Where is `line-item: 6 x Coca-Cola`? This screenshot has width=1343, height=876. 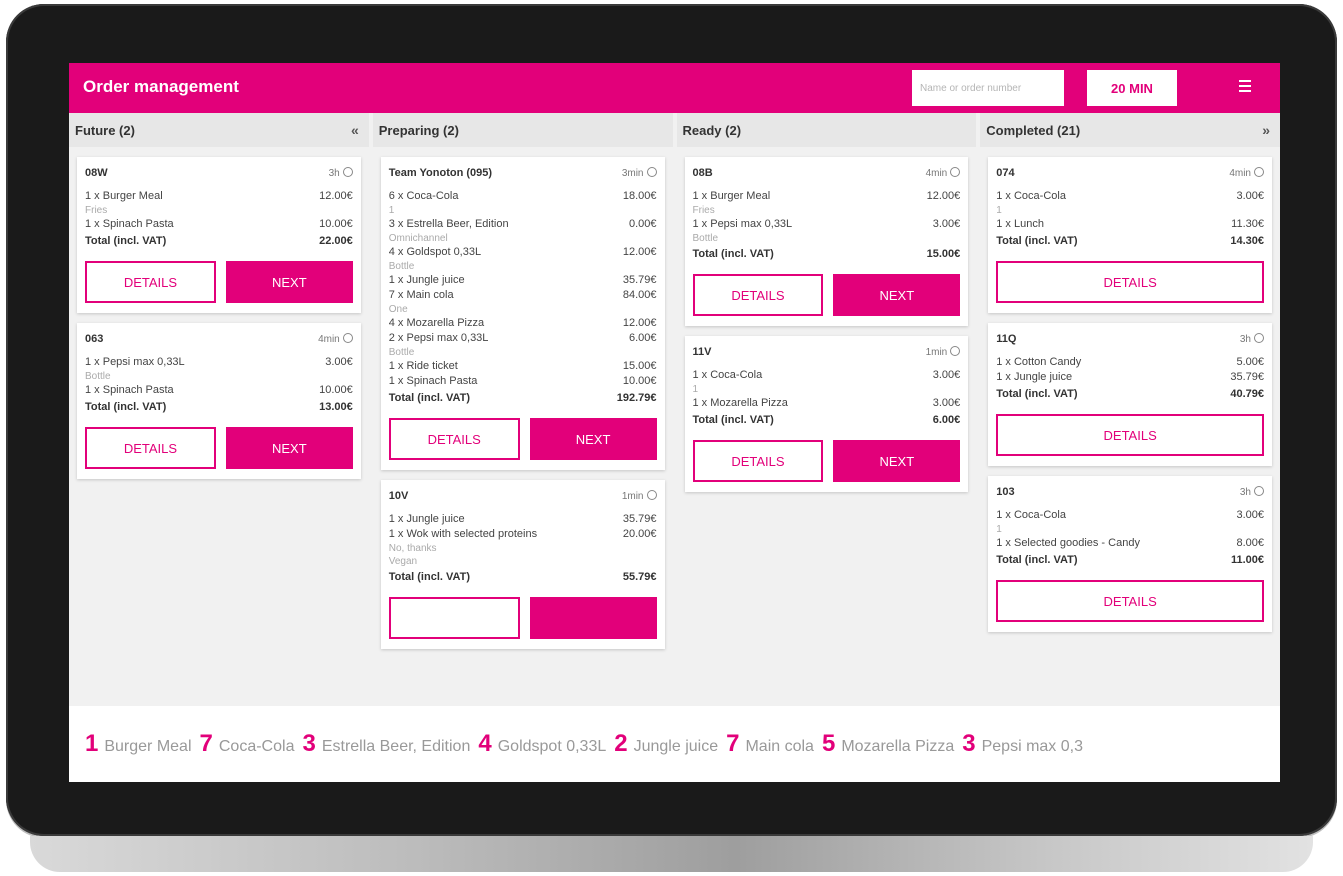
line-item: 6 x Coca-Cola is located at coordinates (423, 196).